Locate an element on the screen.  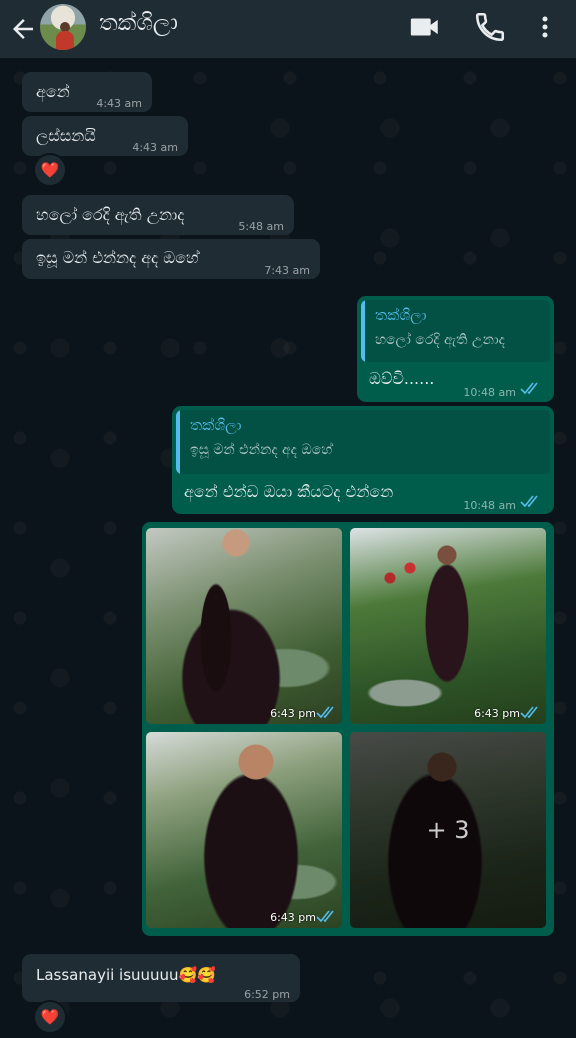
message-incoming: හලෝ රෙදි ඇති උනාද 5:48 am is located at coordinates (158, 215).